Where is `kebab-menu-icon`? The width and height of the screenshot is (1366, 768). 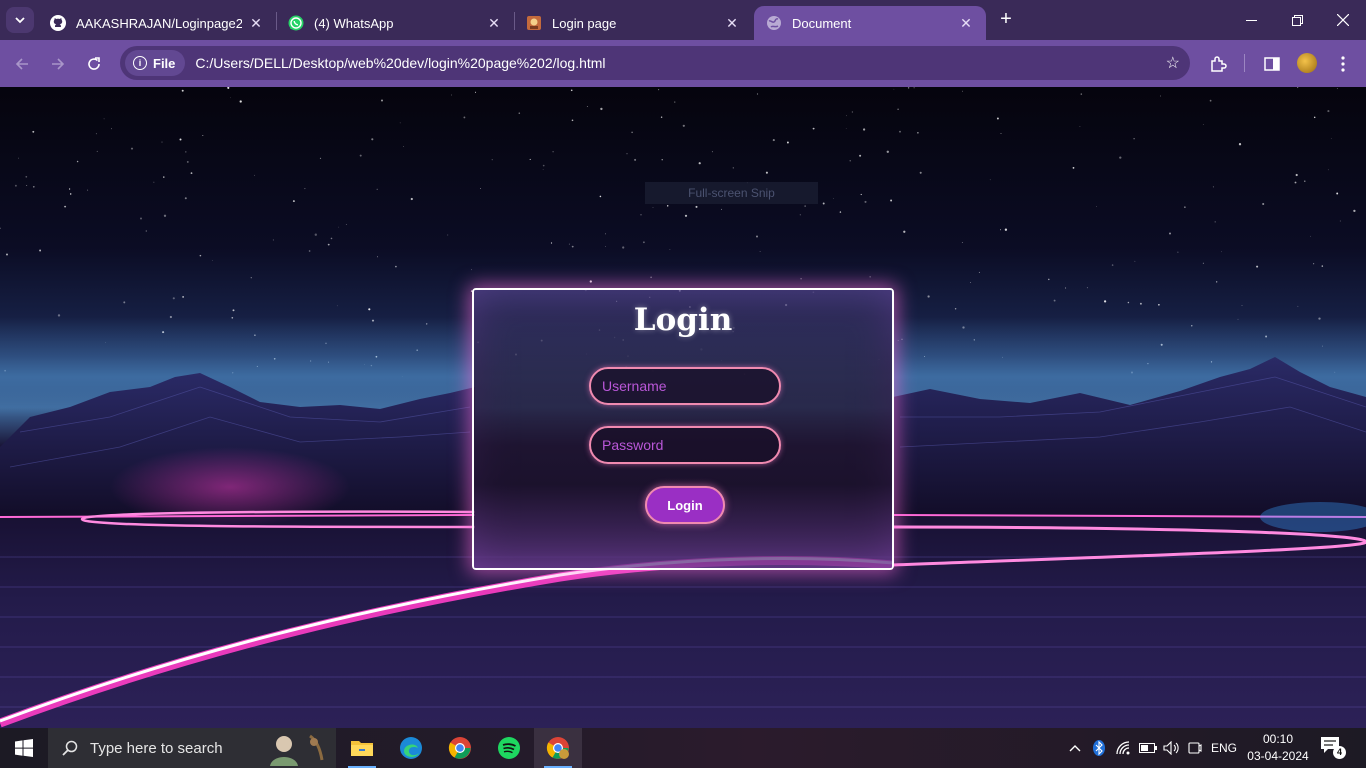 kebab-menu-icon is located at coordinates (1343, 64).